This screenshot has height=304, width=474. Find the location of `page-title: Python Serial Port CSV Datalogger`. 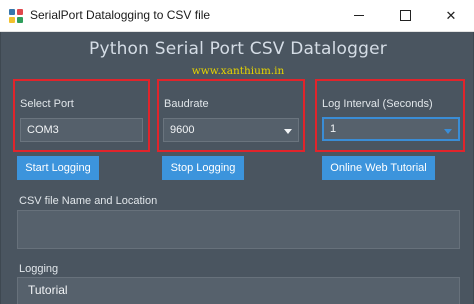

page-title: Python Serial Port CSV Datalogger is located at coordinates (238, 49).